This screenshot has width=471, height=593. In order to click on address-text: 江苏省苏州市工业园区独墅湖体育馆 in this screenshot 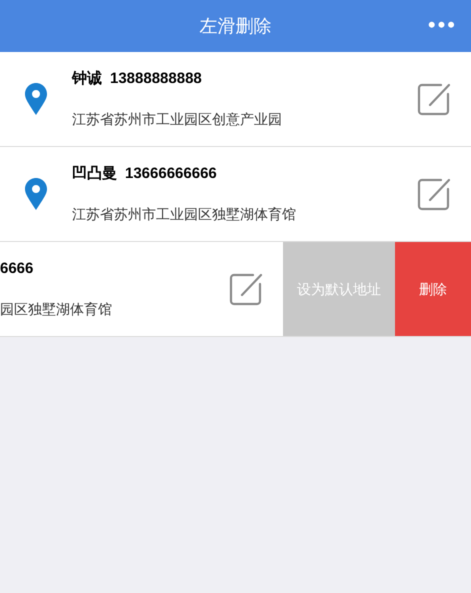, I will do `click(184, 214)`.